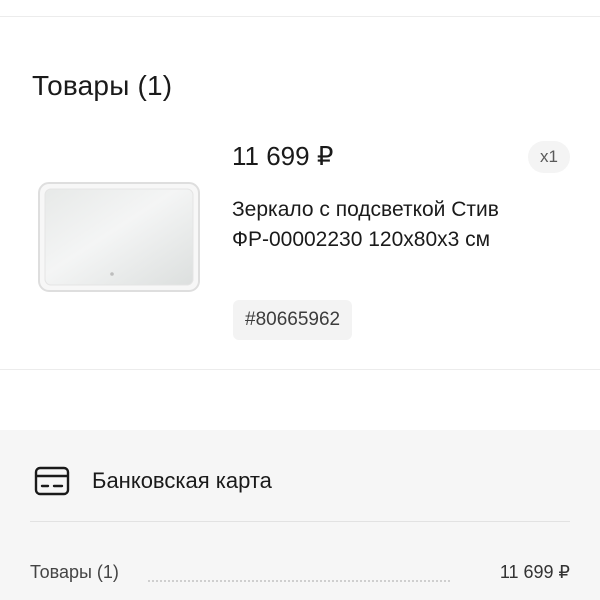  Describe the element at coordinates (300, 369) in the screenshot. I see `section-divider` at that location.